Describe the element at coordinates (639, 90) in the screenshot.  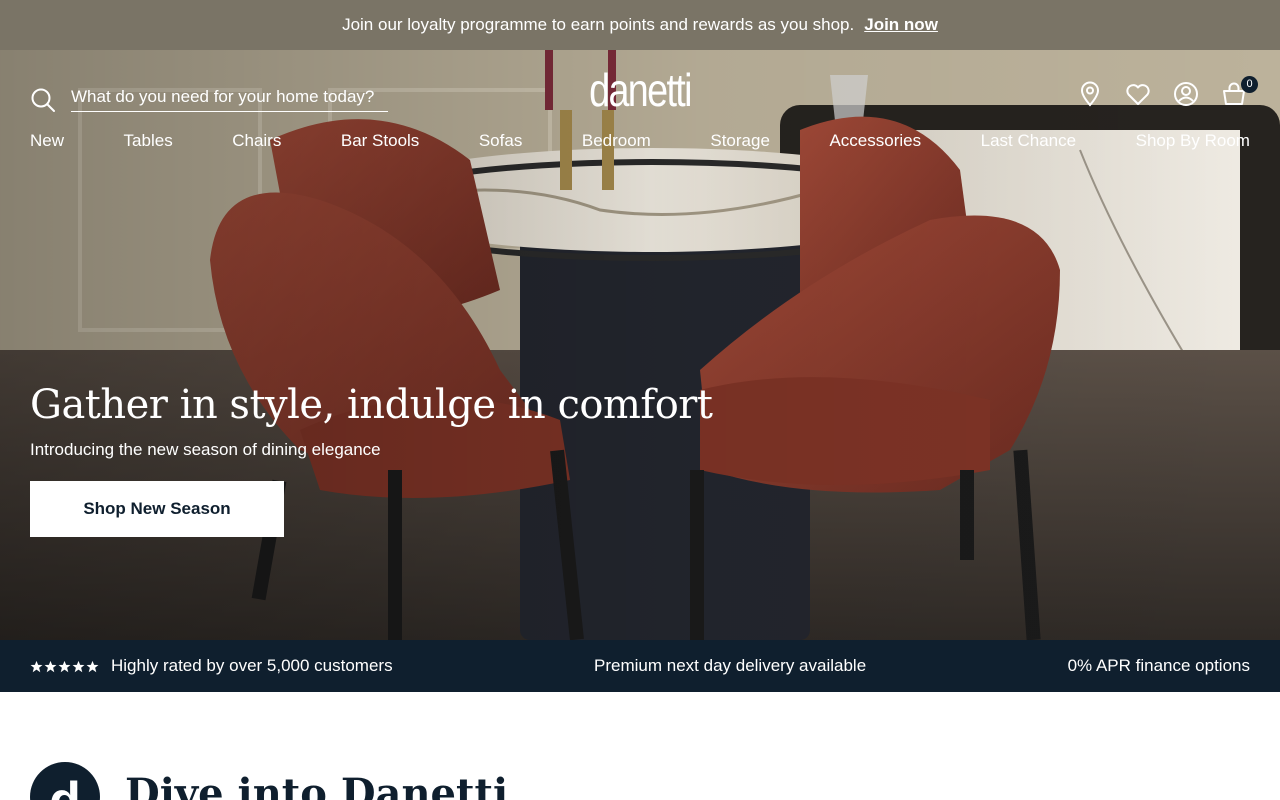
I see `danetti-logo: danetti` at that location.